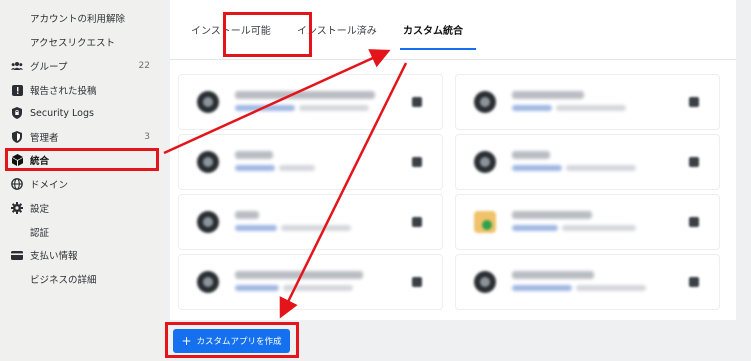 The width and height of the screenshot is (751, 361). Describe the element at coordinates (147, 137) in the screenshot. I see `count-badge: 3` at that location.